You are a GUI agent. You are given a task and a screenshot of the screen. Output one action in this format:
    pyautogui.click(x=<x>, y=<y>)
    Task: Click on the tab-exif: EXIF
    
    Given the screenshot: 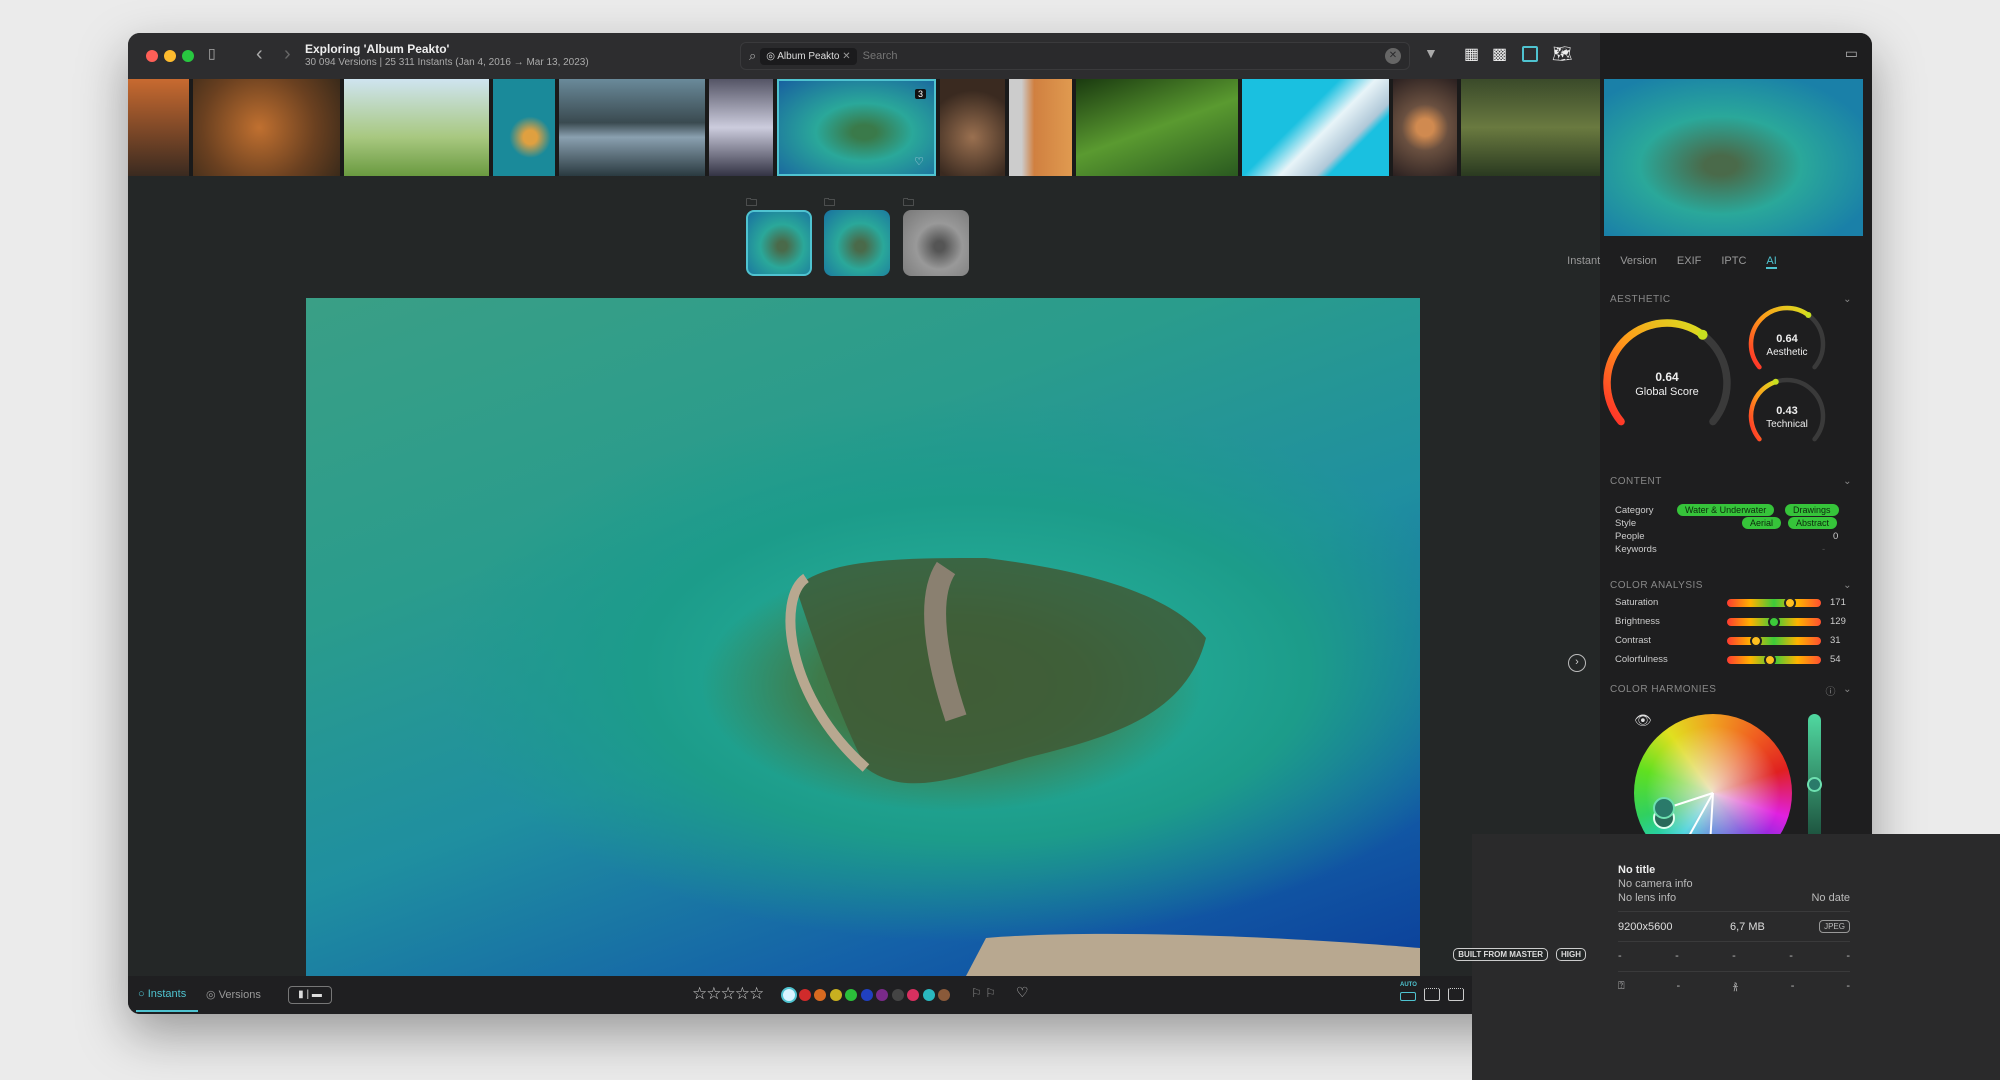 What is the action you would take?
    pyautogui.click(x=1689, y=262)
    